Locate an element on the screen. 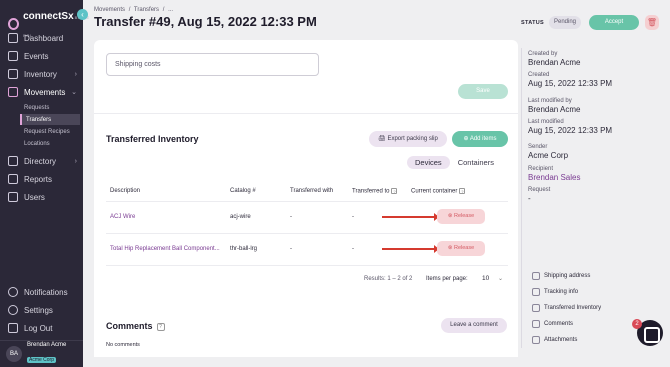  sender-value: Acme Corp is located at coordinates (548, 155).